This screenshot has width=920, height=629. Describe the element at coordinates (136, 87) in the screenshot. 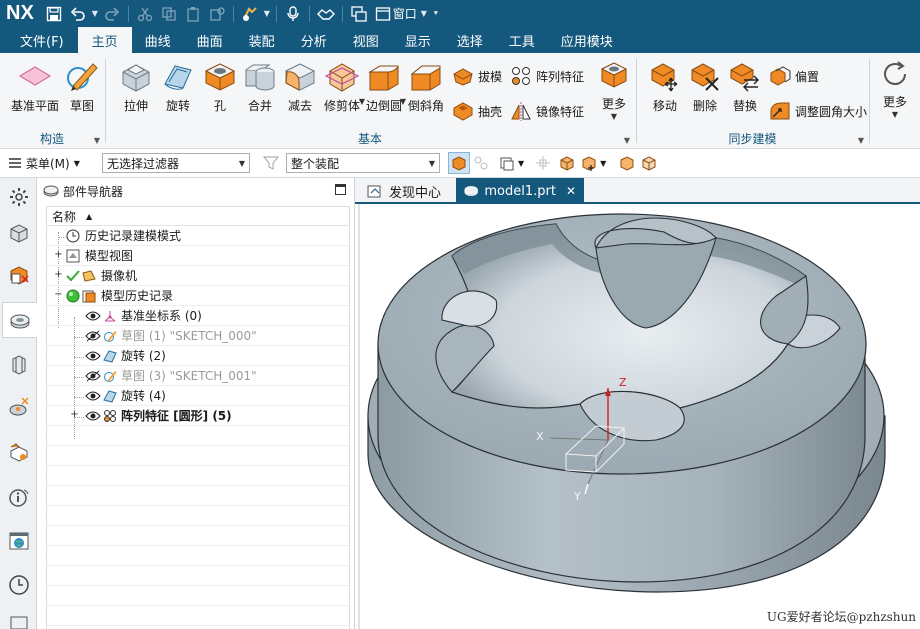

I see `extrude-button: 拉伸` at that location.